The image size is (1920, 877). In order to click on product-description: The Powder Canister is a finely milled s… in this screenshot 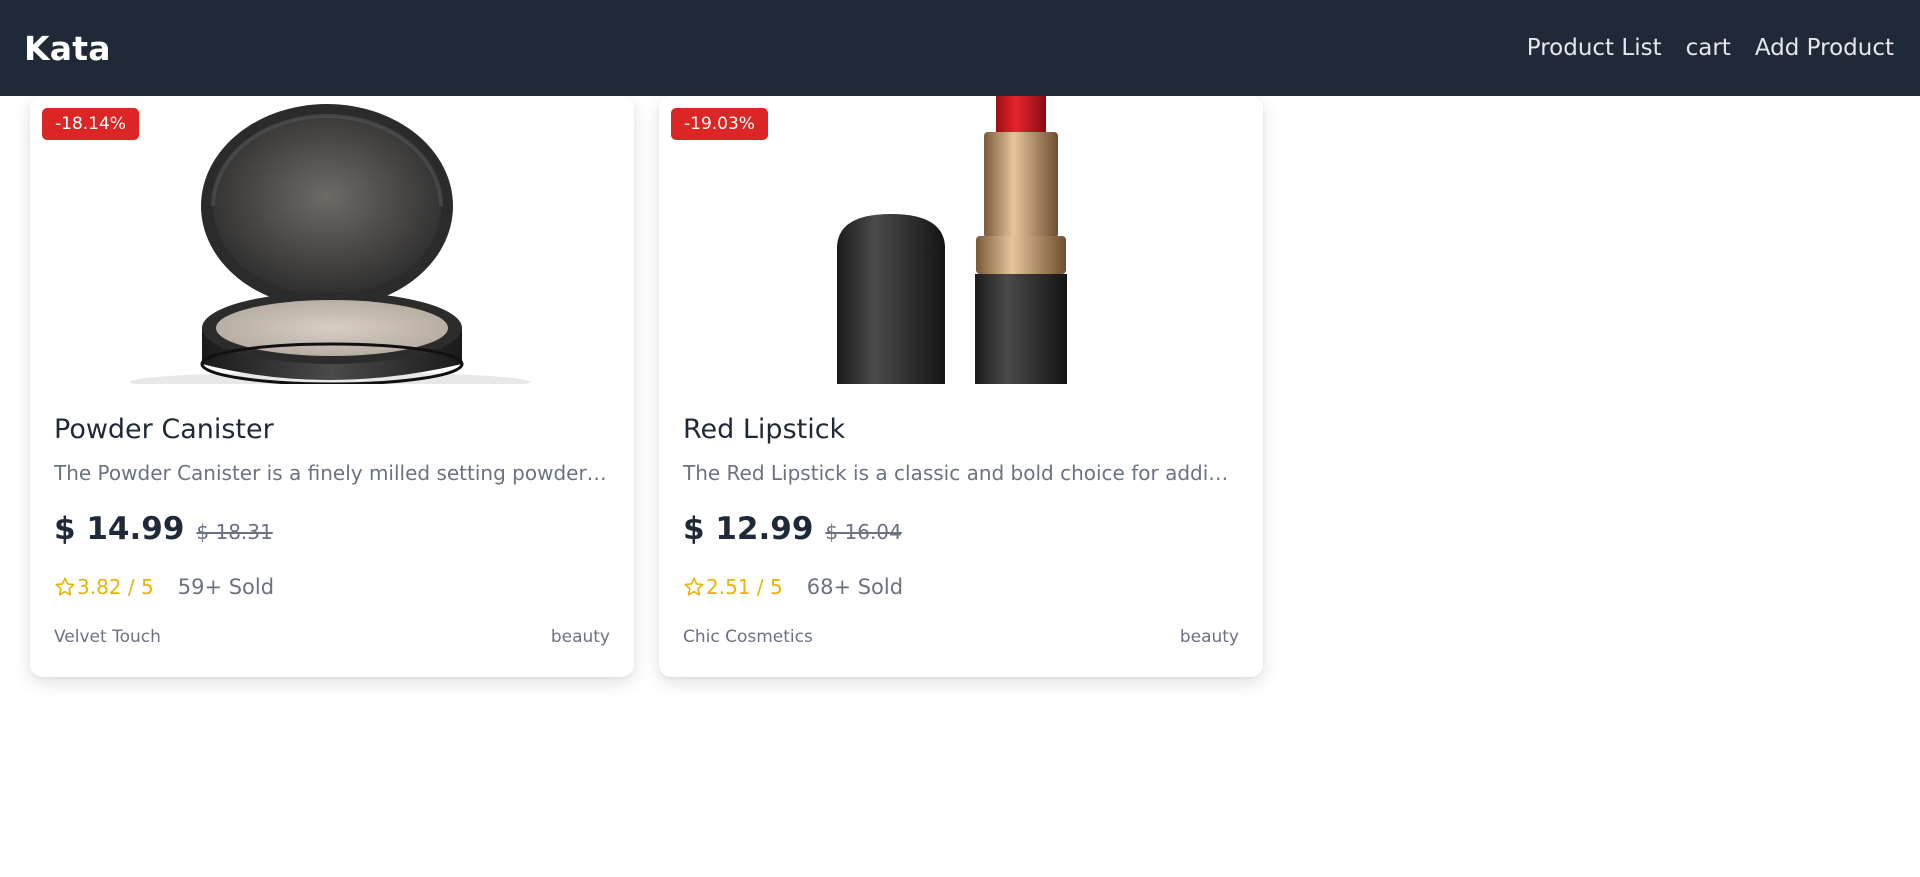, I will do `click(332, 473)`.